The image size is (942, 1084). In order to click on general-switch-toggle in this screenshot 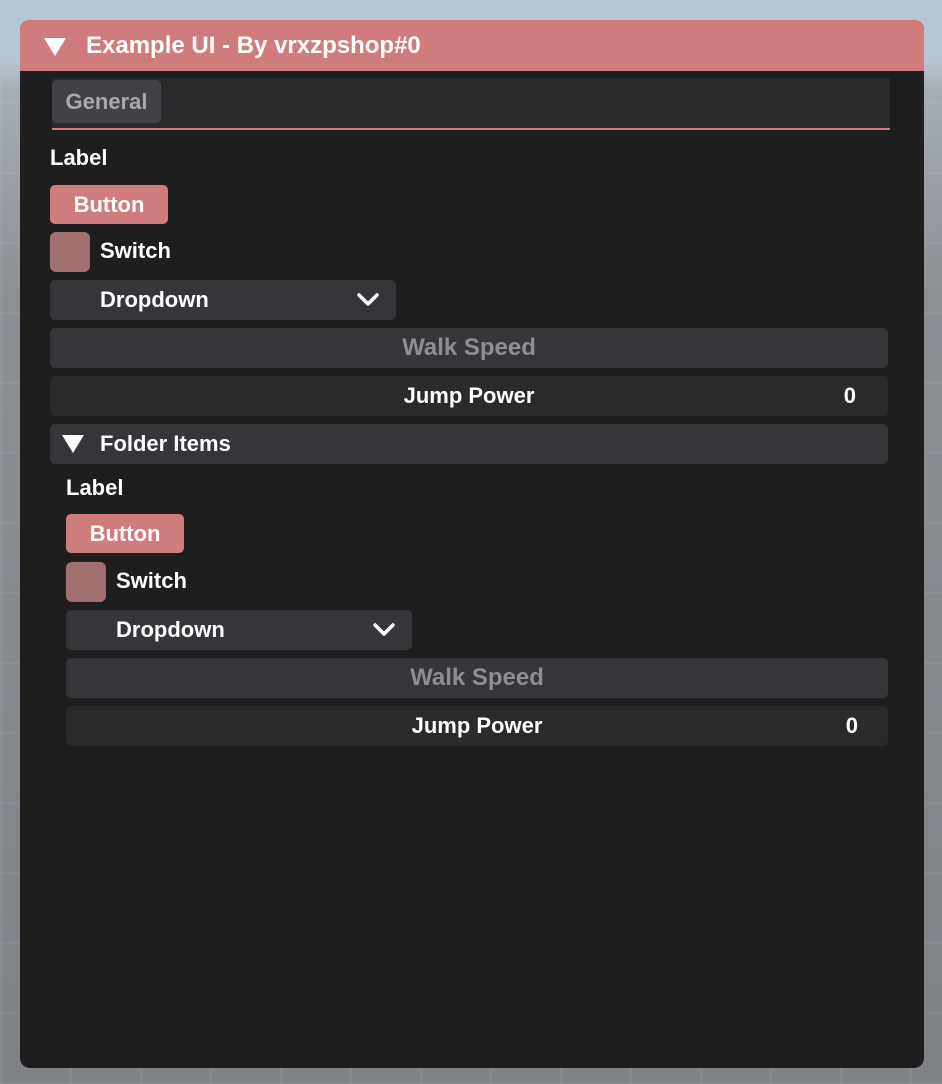, I will do `click(70, 252)`.